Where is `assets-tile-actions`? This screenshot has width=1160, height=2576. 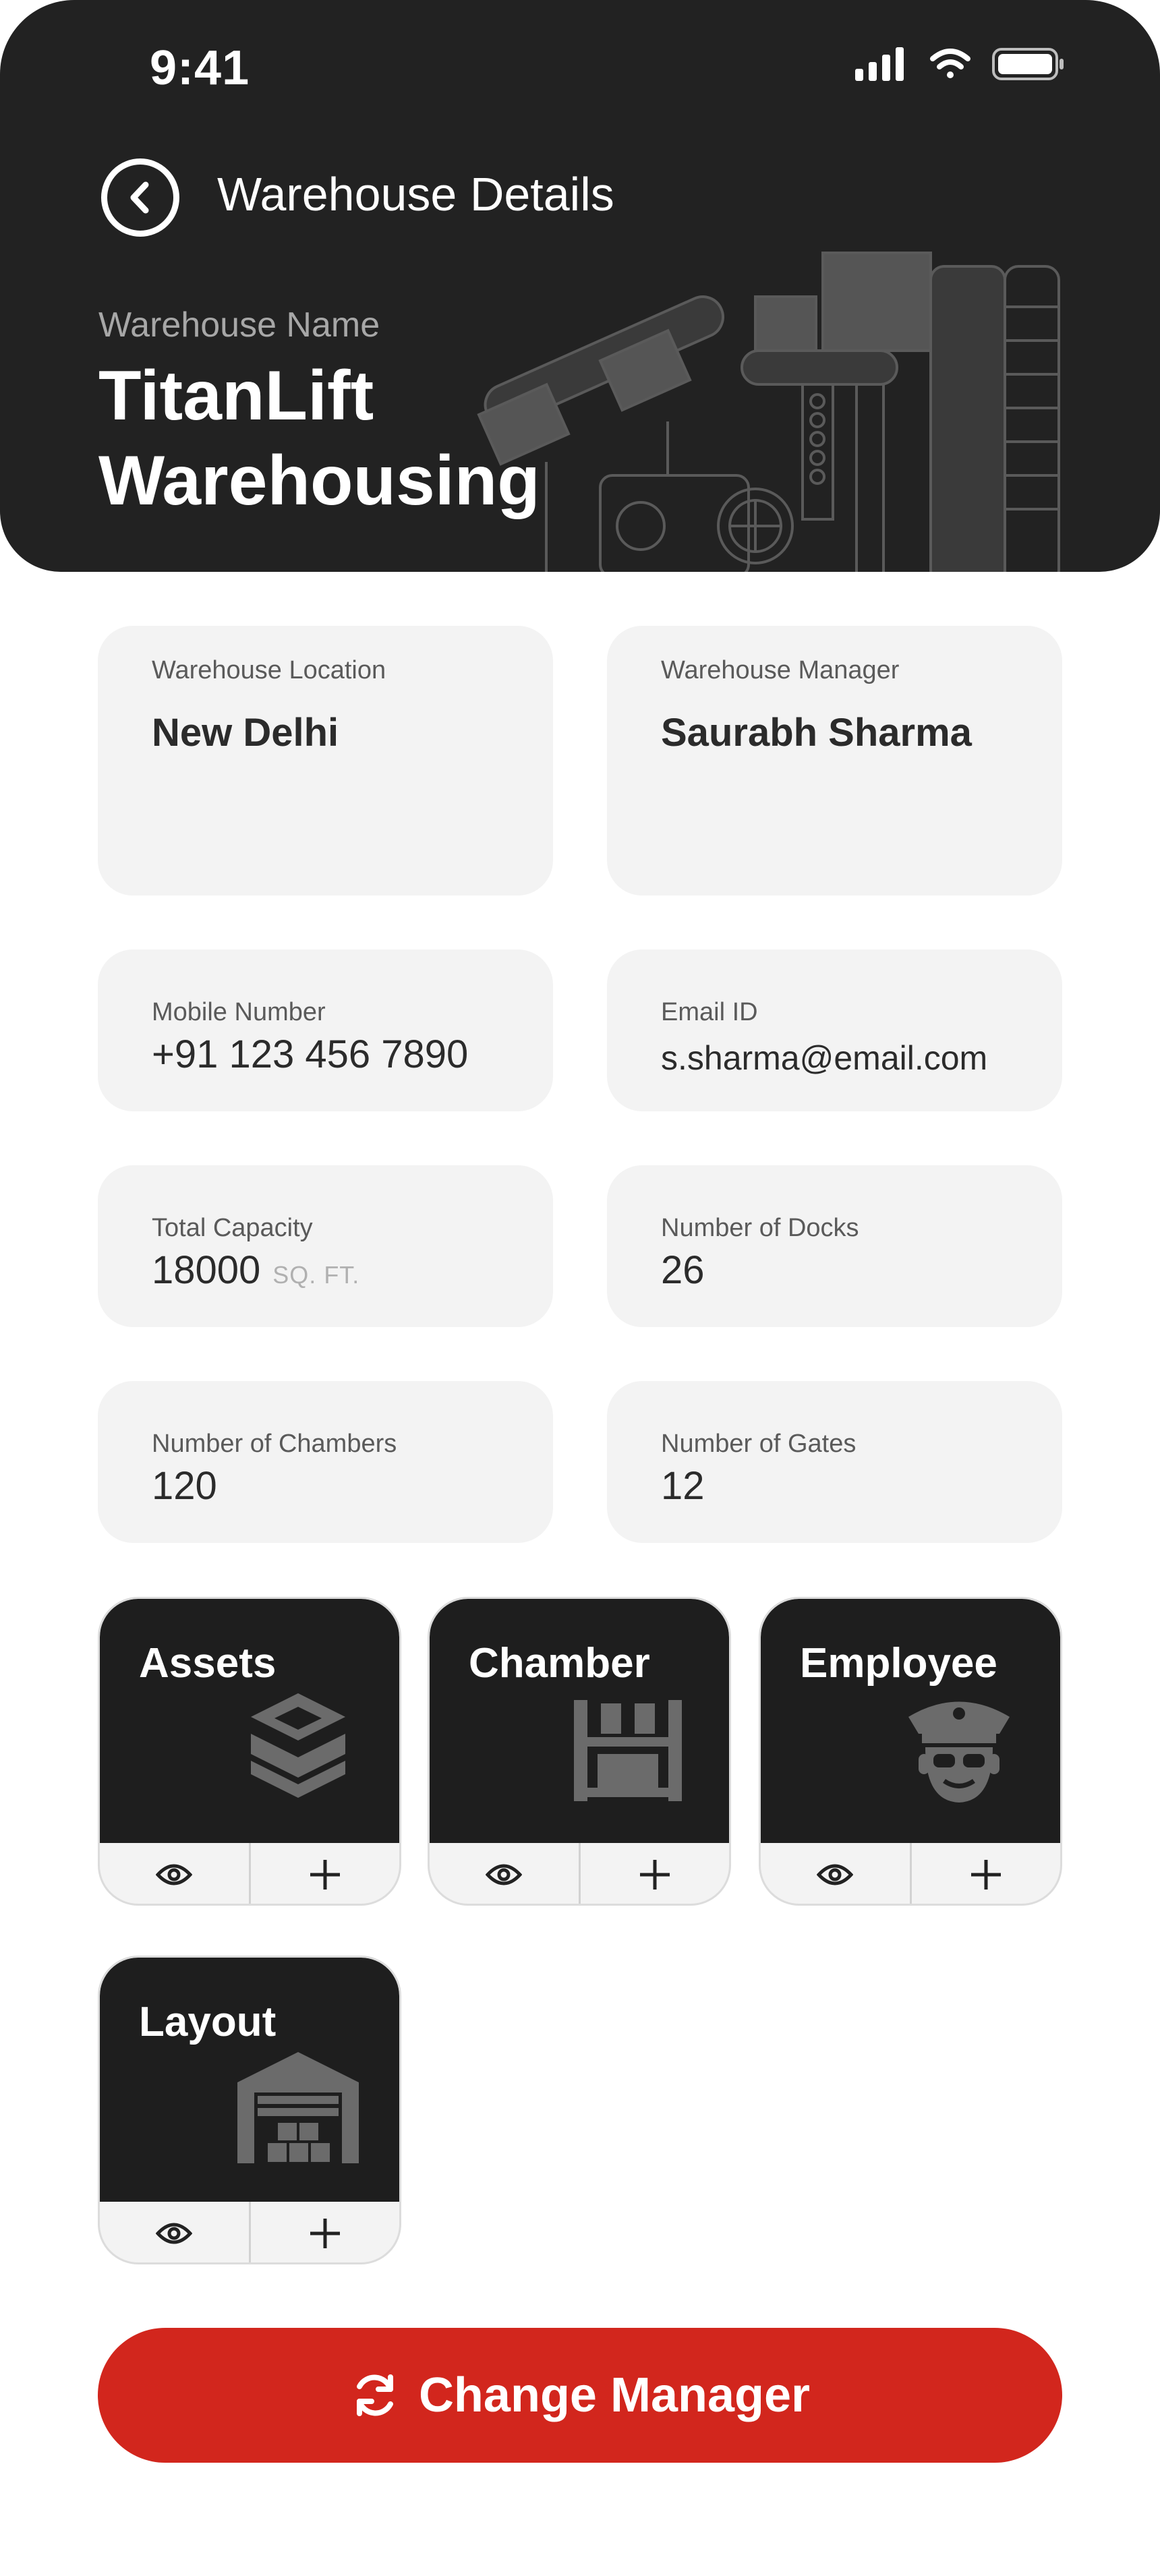 assets-tile-actions is located at coordinates (250, 1874).